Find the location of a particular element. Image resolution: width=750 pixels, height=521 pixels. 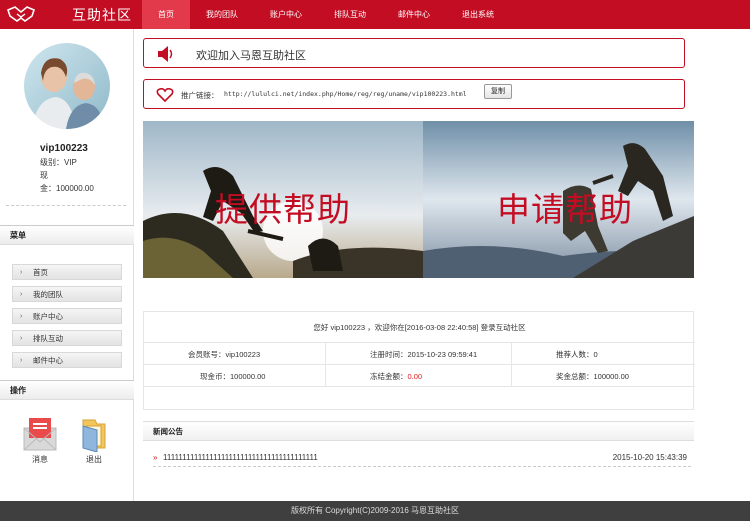

user-balance: 金：100000.00 is located at coordinates (67, 188).